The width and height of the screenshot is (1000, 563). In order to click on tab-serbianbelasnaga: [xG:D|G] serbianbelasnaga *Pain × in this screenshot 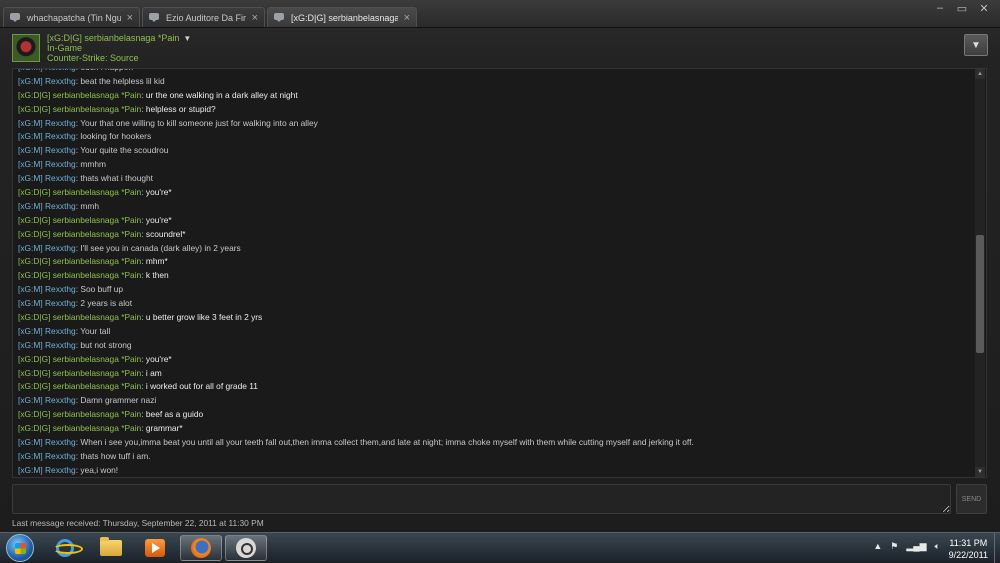, I will do `click(342, 17)`.